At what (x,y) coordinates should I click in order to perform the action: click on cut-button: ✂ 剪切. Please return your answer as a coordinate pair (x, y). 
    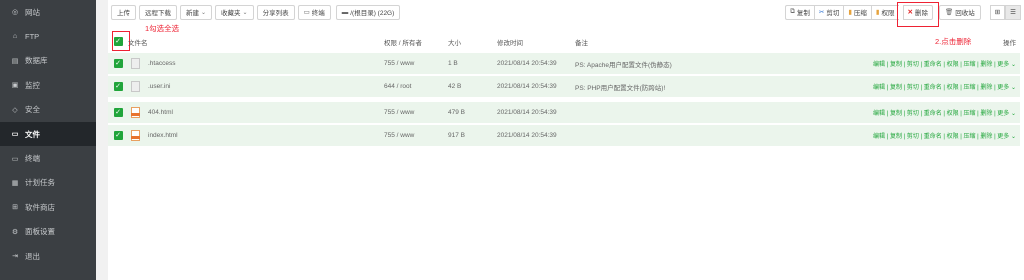
    Looking at the image, I should click on (828, 12).